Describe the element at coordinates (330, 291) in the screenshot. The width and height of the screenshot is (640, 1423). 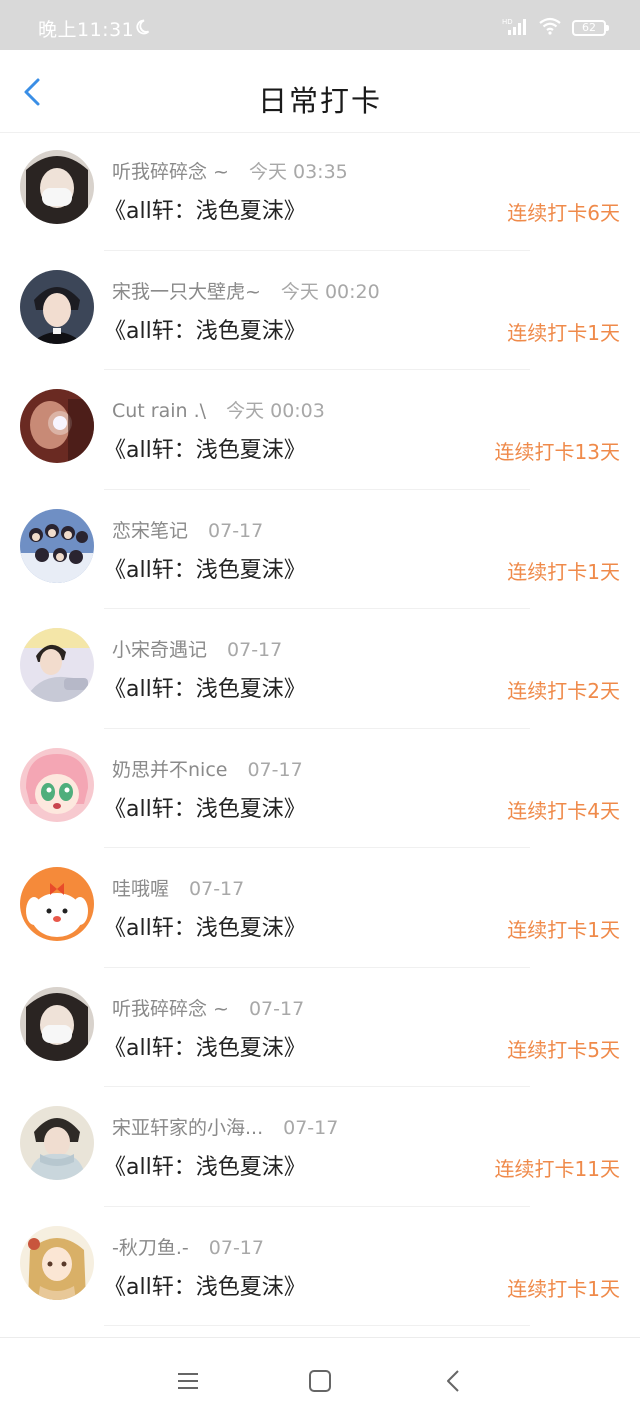
I see `checkin-time: 今天 00:20` at that location.